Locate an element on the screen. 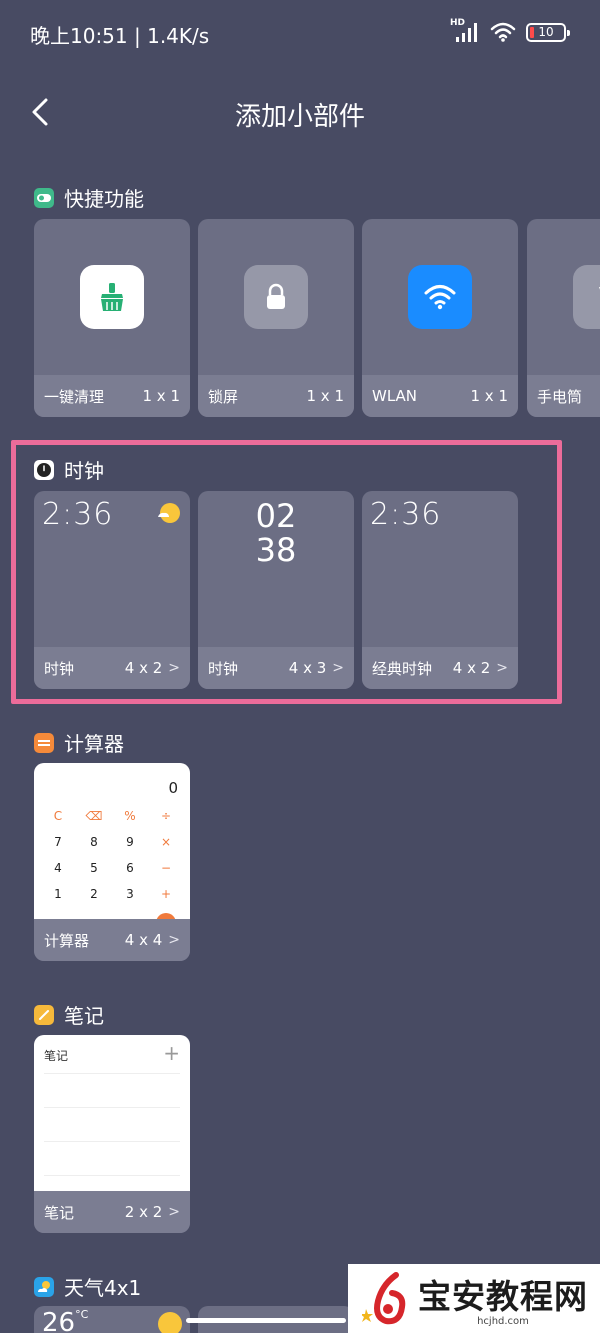  calculator-key: 4 is located at coordinates (58, 868).